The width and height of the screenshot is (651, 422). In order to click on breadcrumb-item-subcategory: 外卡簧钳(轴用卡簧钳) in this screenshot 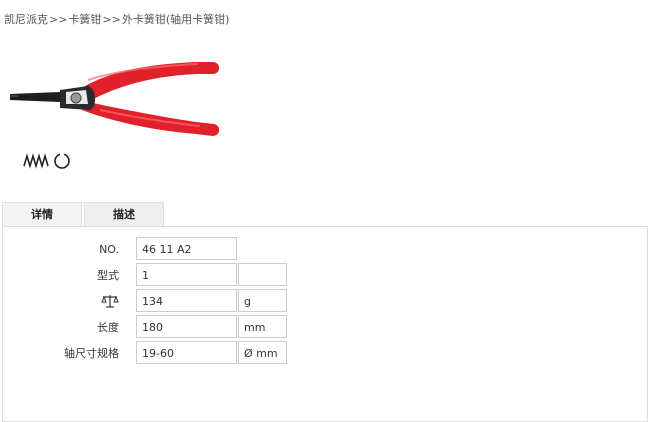, I will do `click(176, 19)`.